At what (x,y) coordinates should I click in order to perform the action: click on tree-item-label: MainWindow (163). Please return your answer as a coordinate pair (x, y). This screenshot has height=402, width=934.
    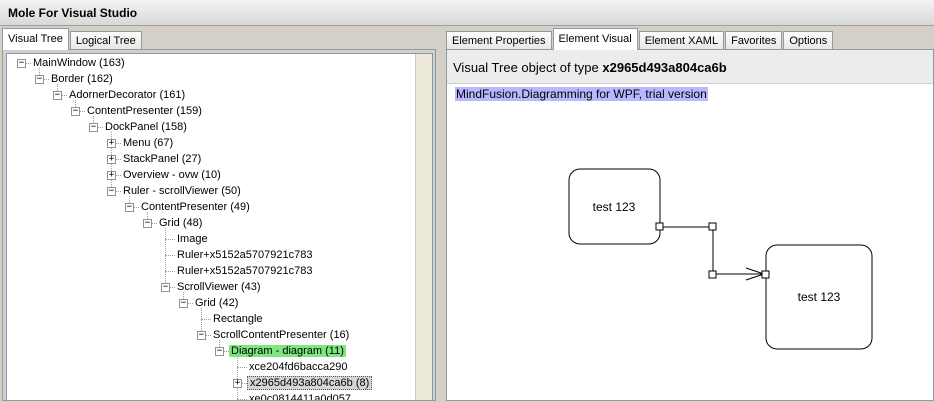
    Looking at the image, I should click on (79, 63).